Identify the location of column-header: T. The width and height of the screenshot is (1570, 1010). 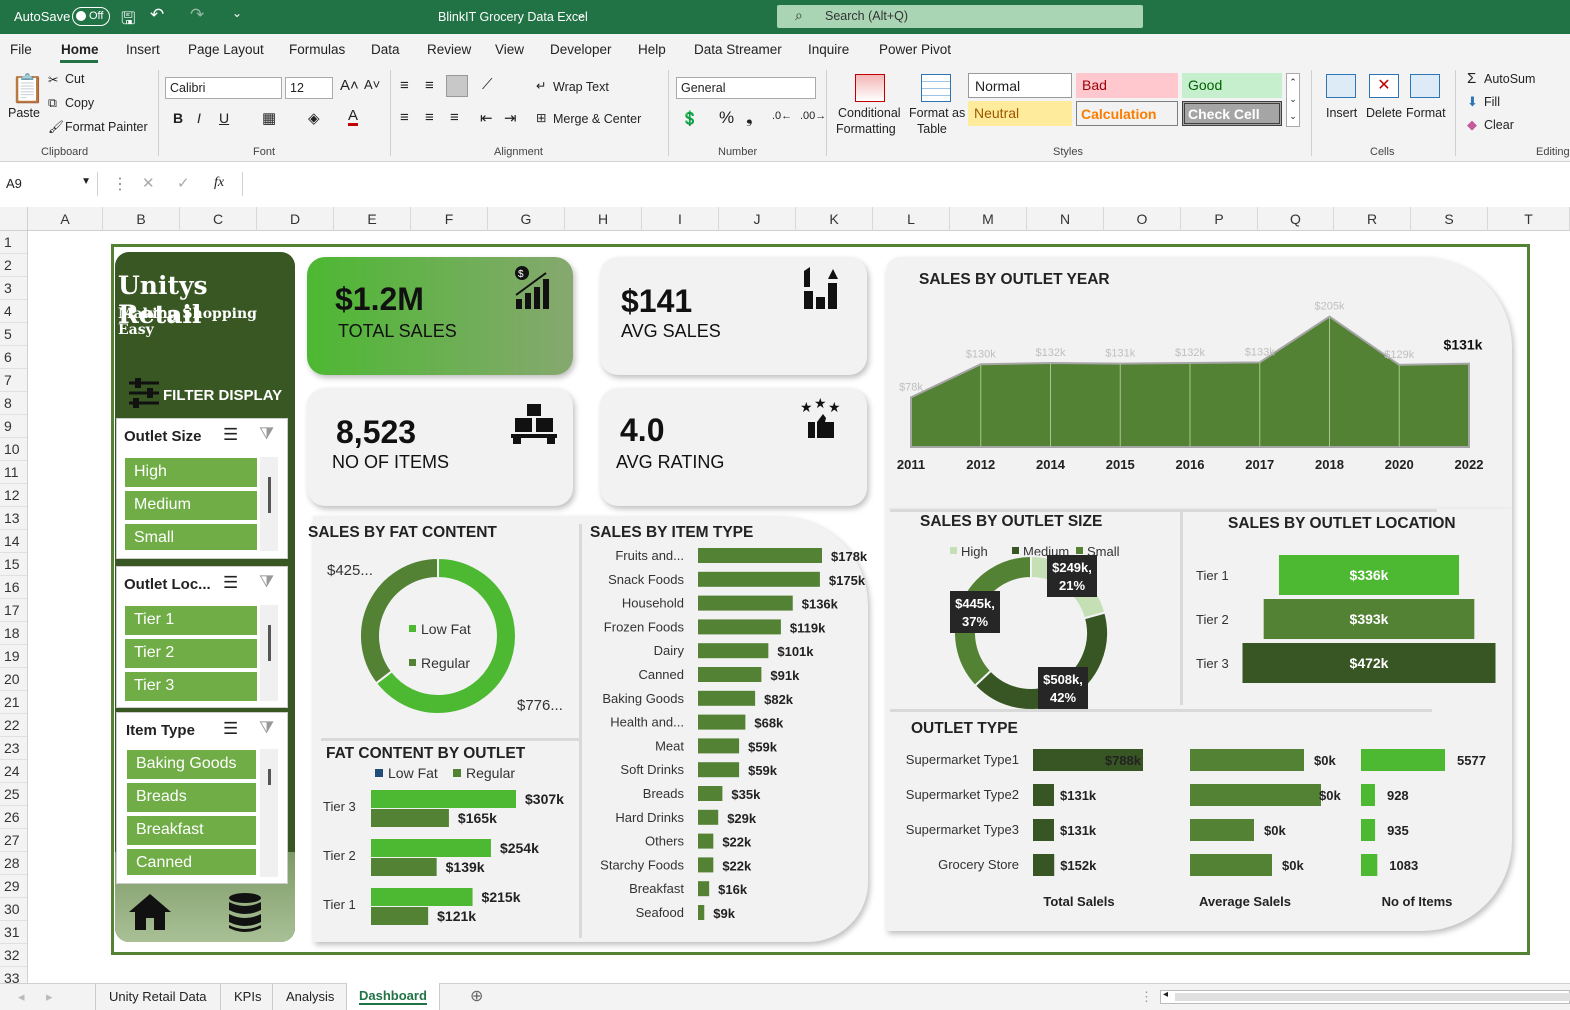
(1529, 219).